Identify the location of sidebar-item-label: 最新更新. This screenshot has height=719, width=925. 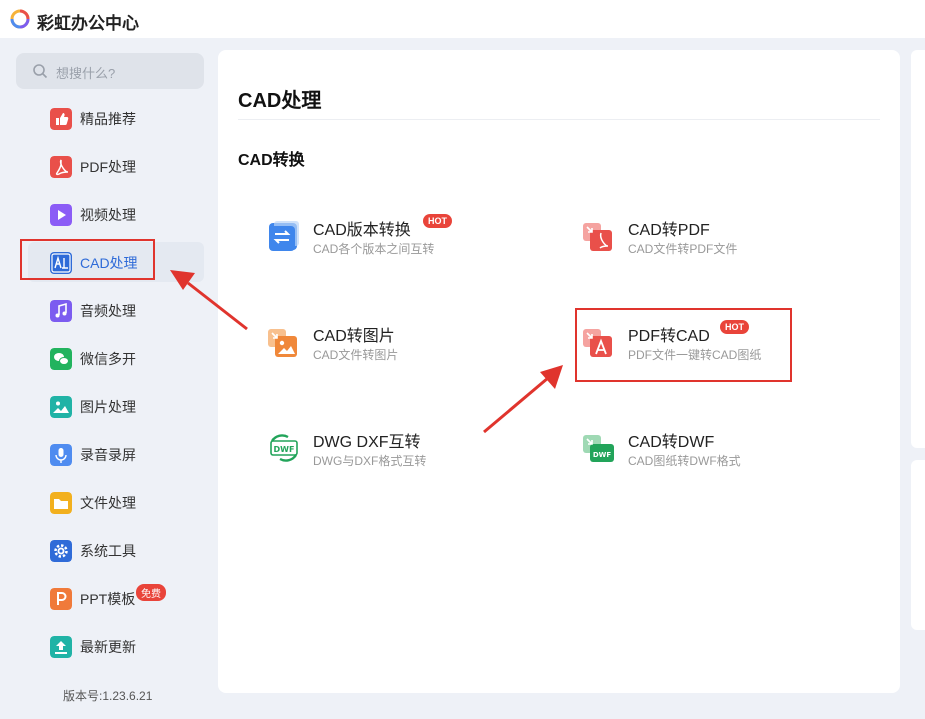
(108, 647).